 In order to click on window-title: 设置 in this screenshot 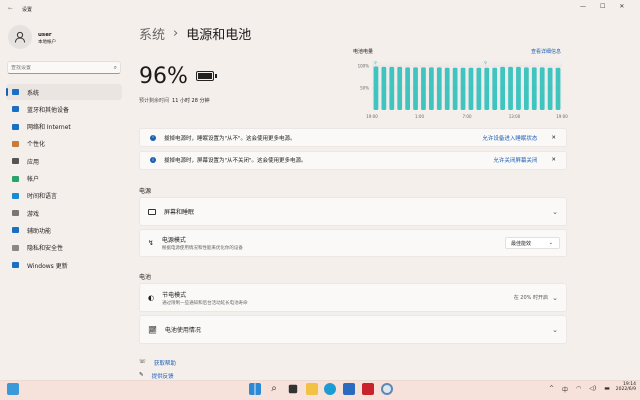, I will do `click(27, 10)`.